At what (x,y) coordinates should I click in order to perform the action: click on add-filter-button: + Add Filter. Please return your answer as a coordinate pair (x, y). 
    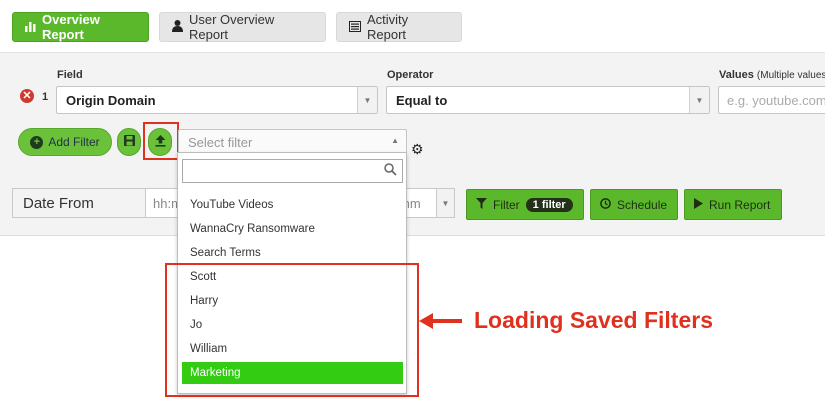
    Looking at the image, I should click on (65, 142).